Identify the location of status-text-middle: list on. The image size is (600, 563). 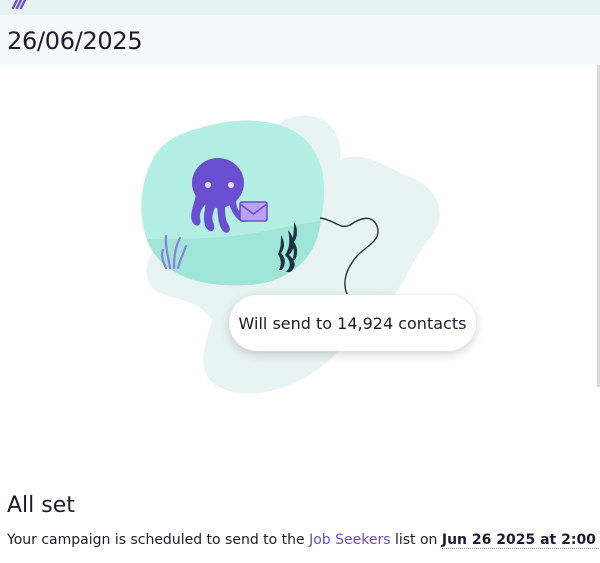
(416, 540).